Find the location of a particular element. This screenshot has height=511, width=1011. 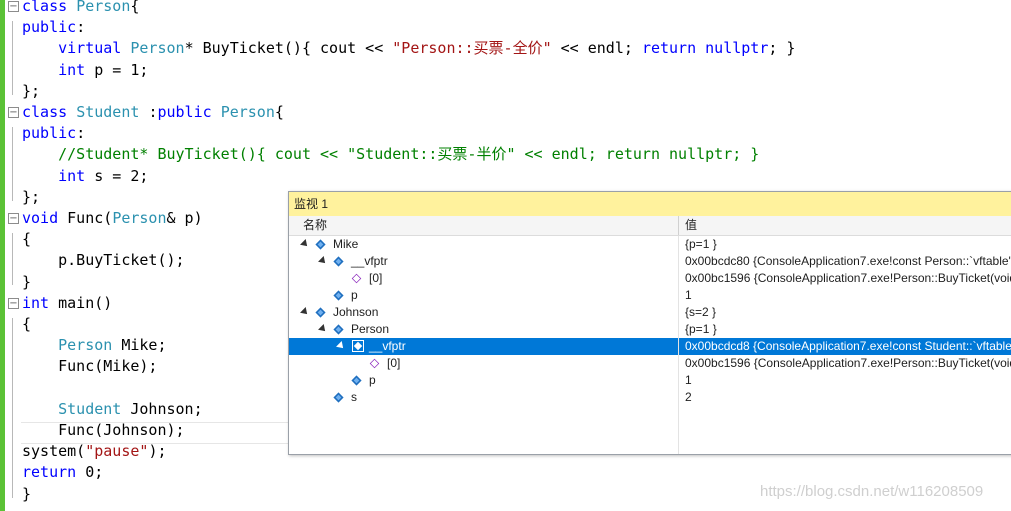

code-token: virtual is located at coordinates (94, 48).